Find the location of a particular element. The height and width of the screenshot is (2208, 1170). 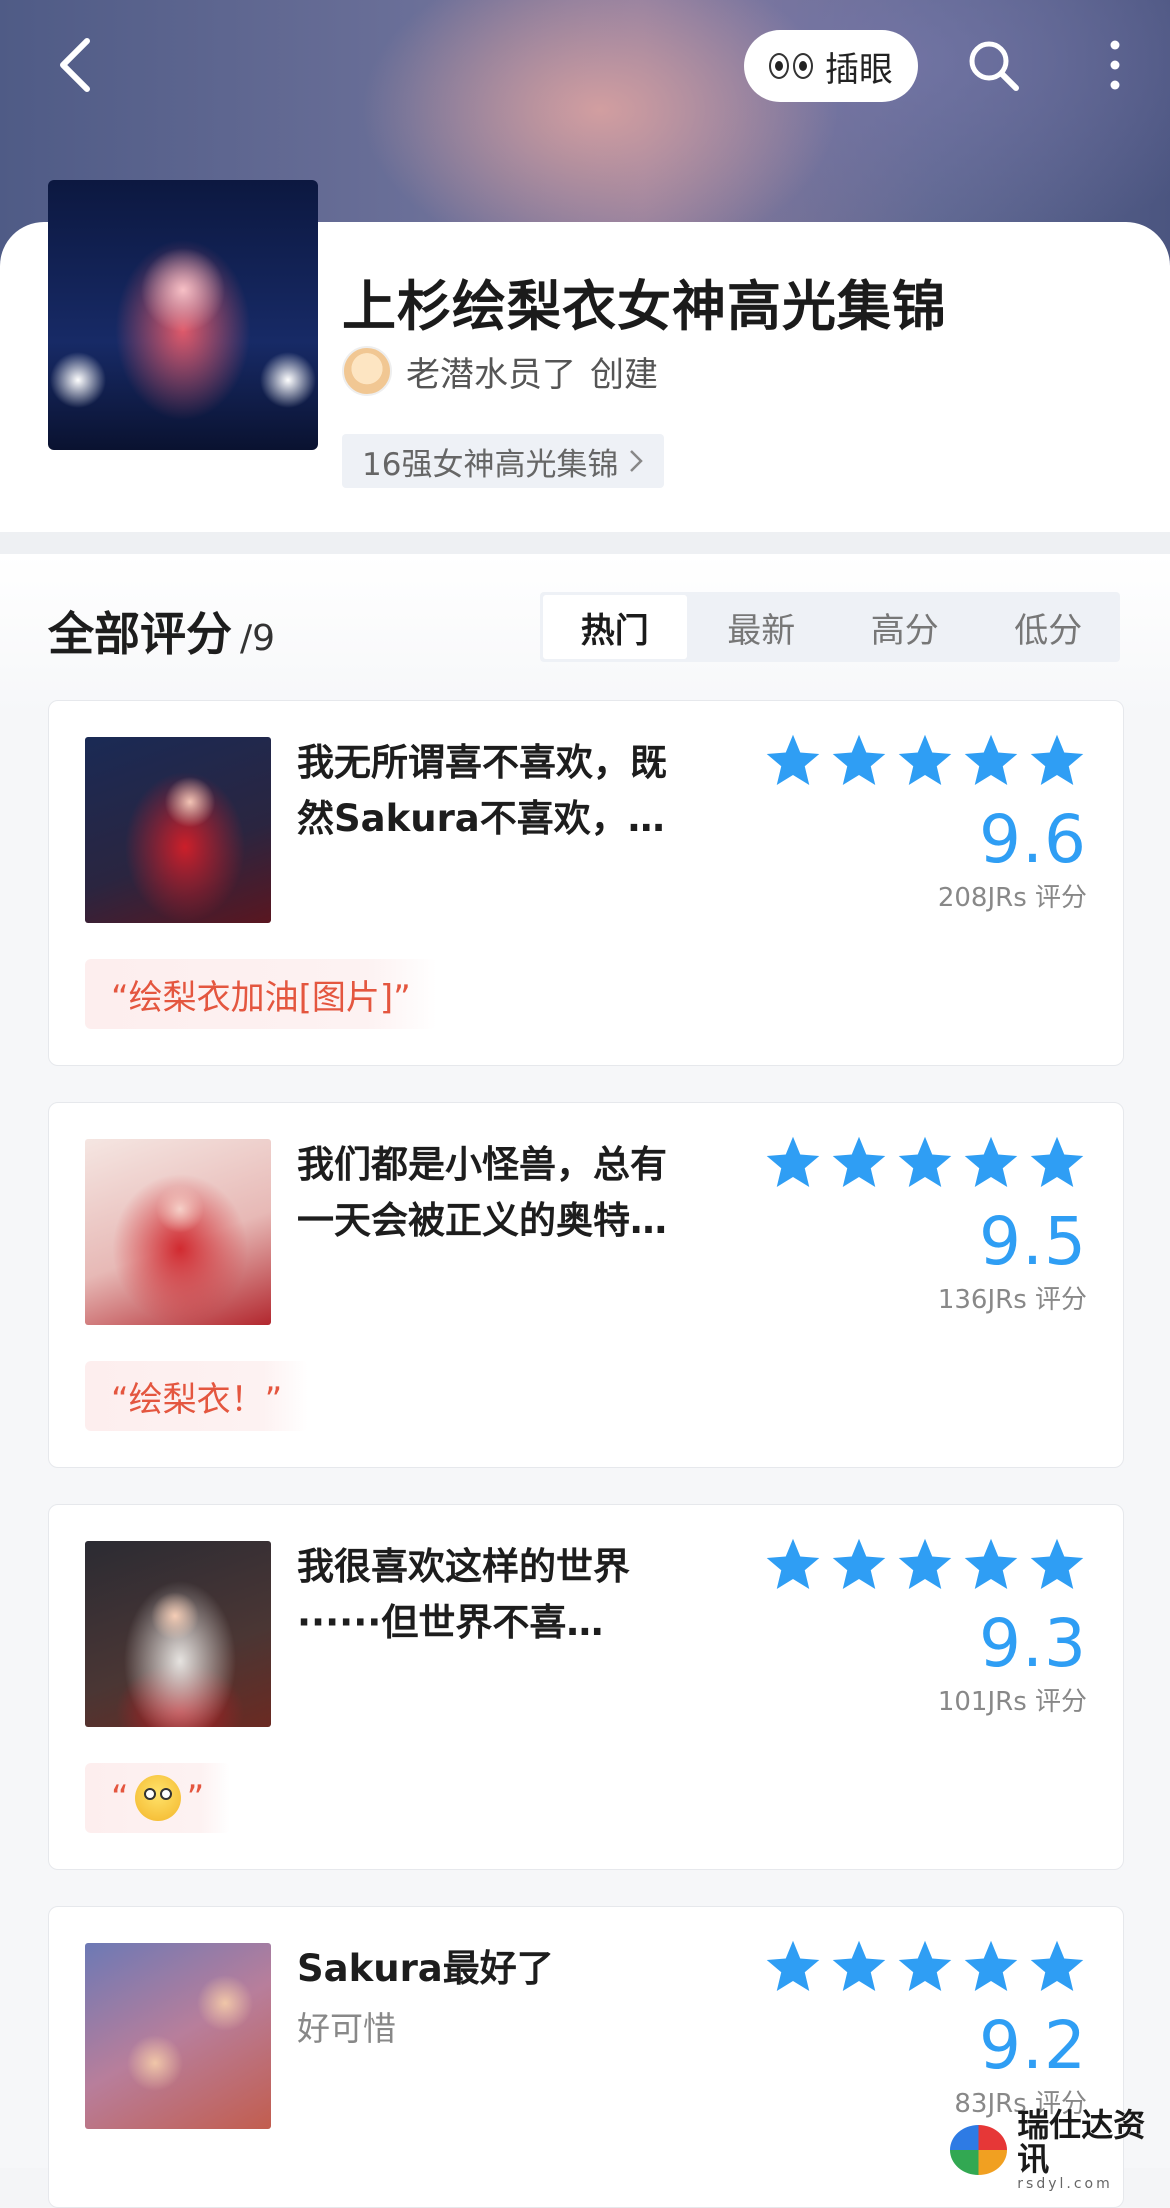

top-comment: “绘梨衣加油[图片]” is located at coordinates (261, 994).